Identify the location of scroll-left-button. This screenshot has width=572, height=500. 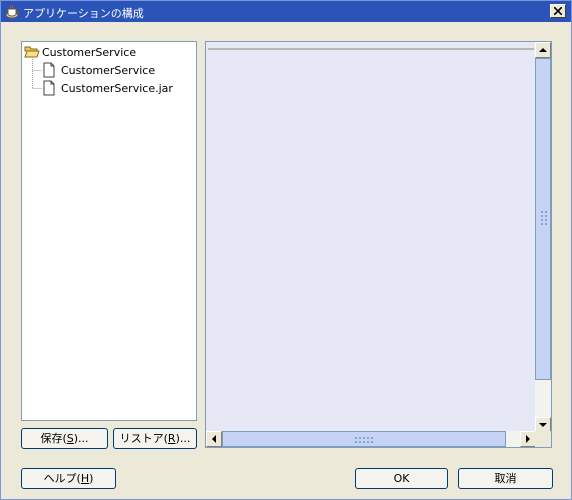
(214, 439).